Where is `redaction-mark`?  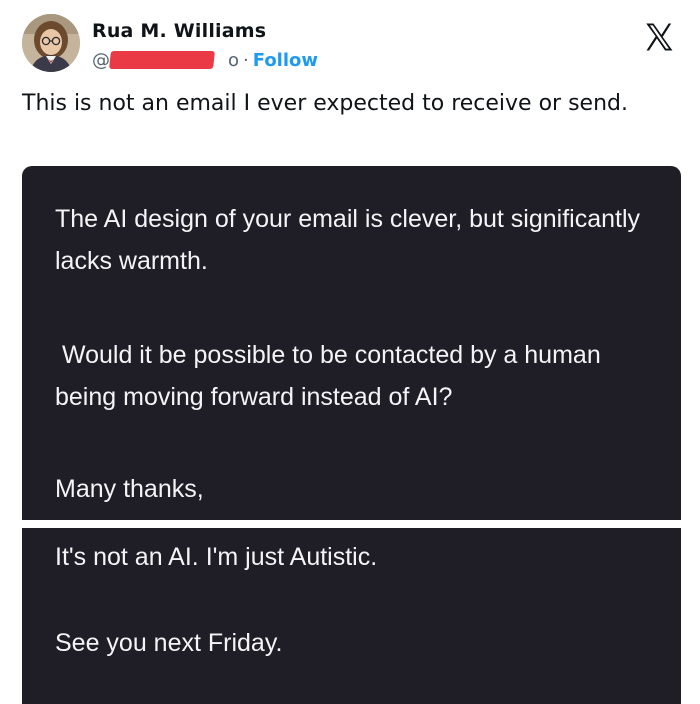
redaction-mark is located at coordinates (162, 59).